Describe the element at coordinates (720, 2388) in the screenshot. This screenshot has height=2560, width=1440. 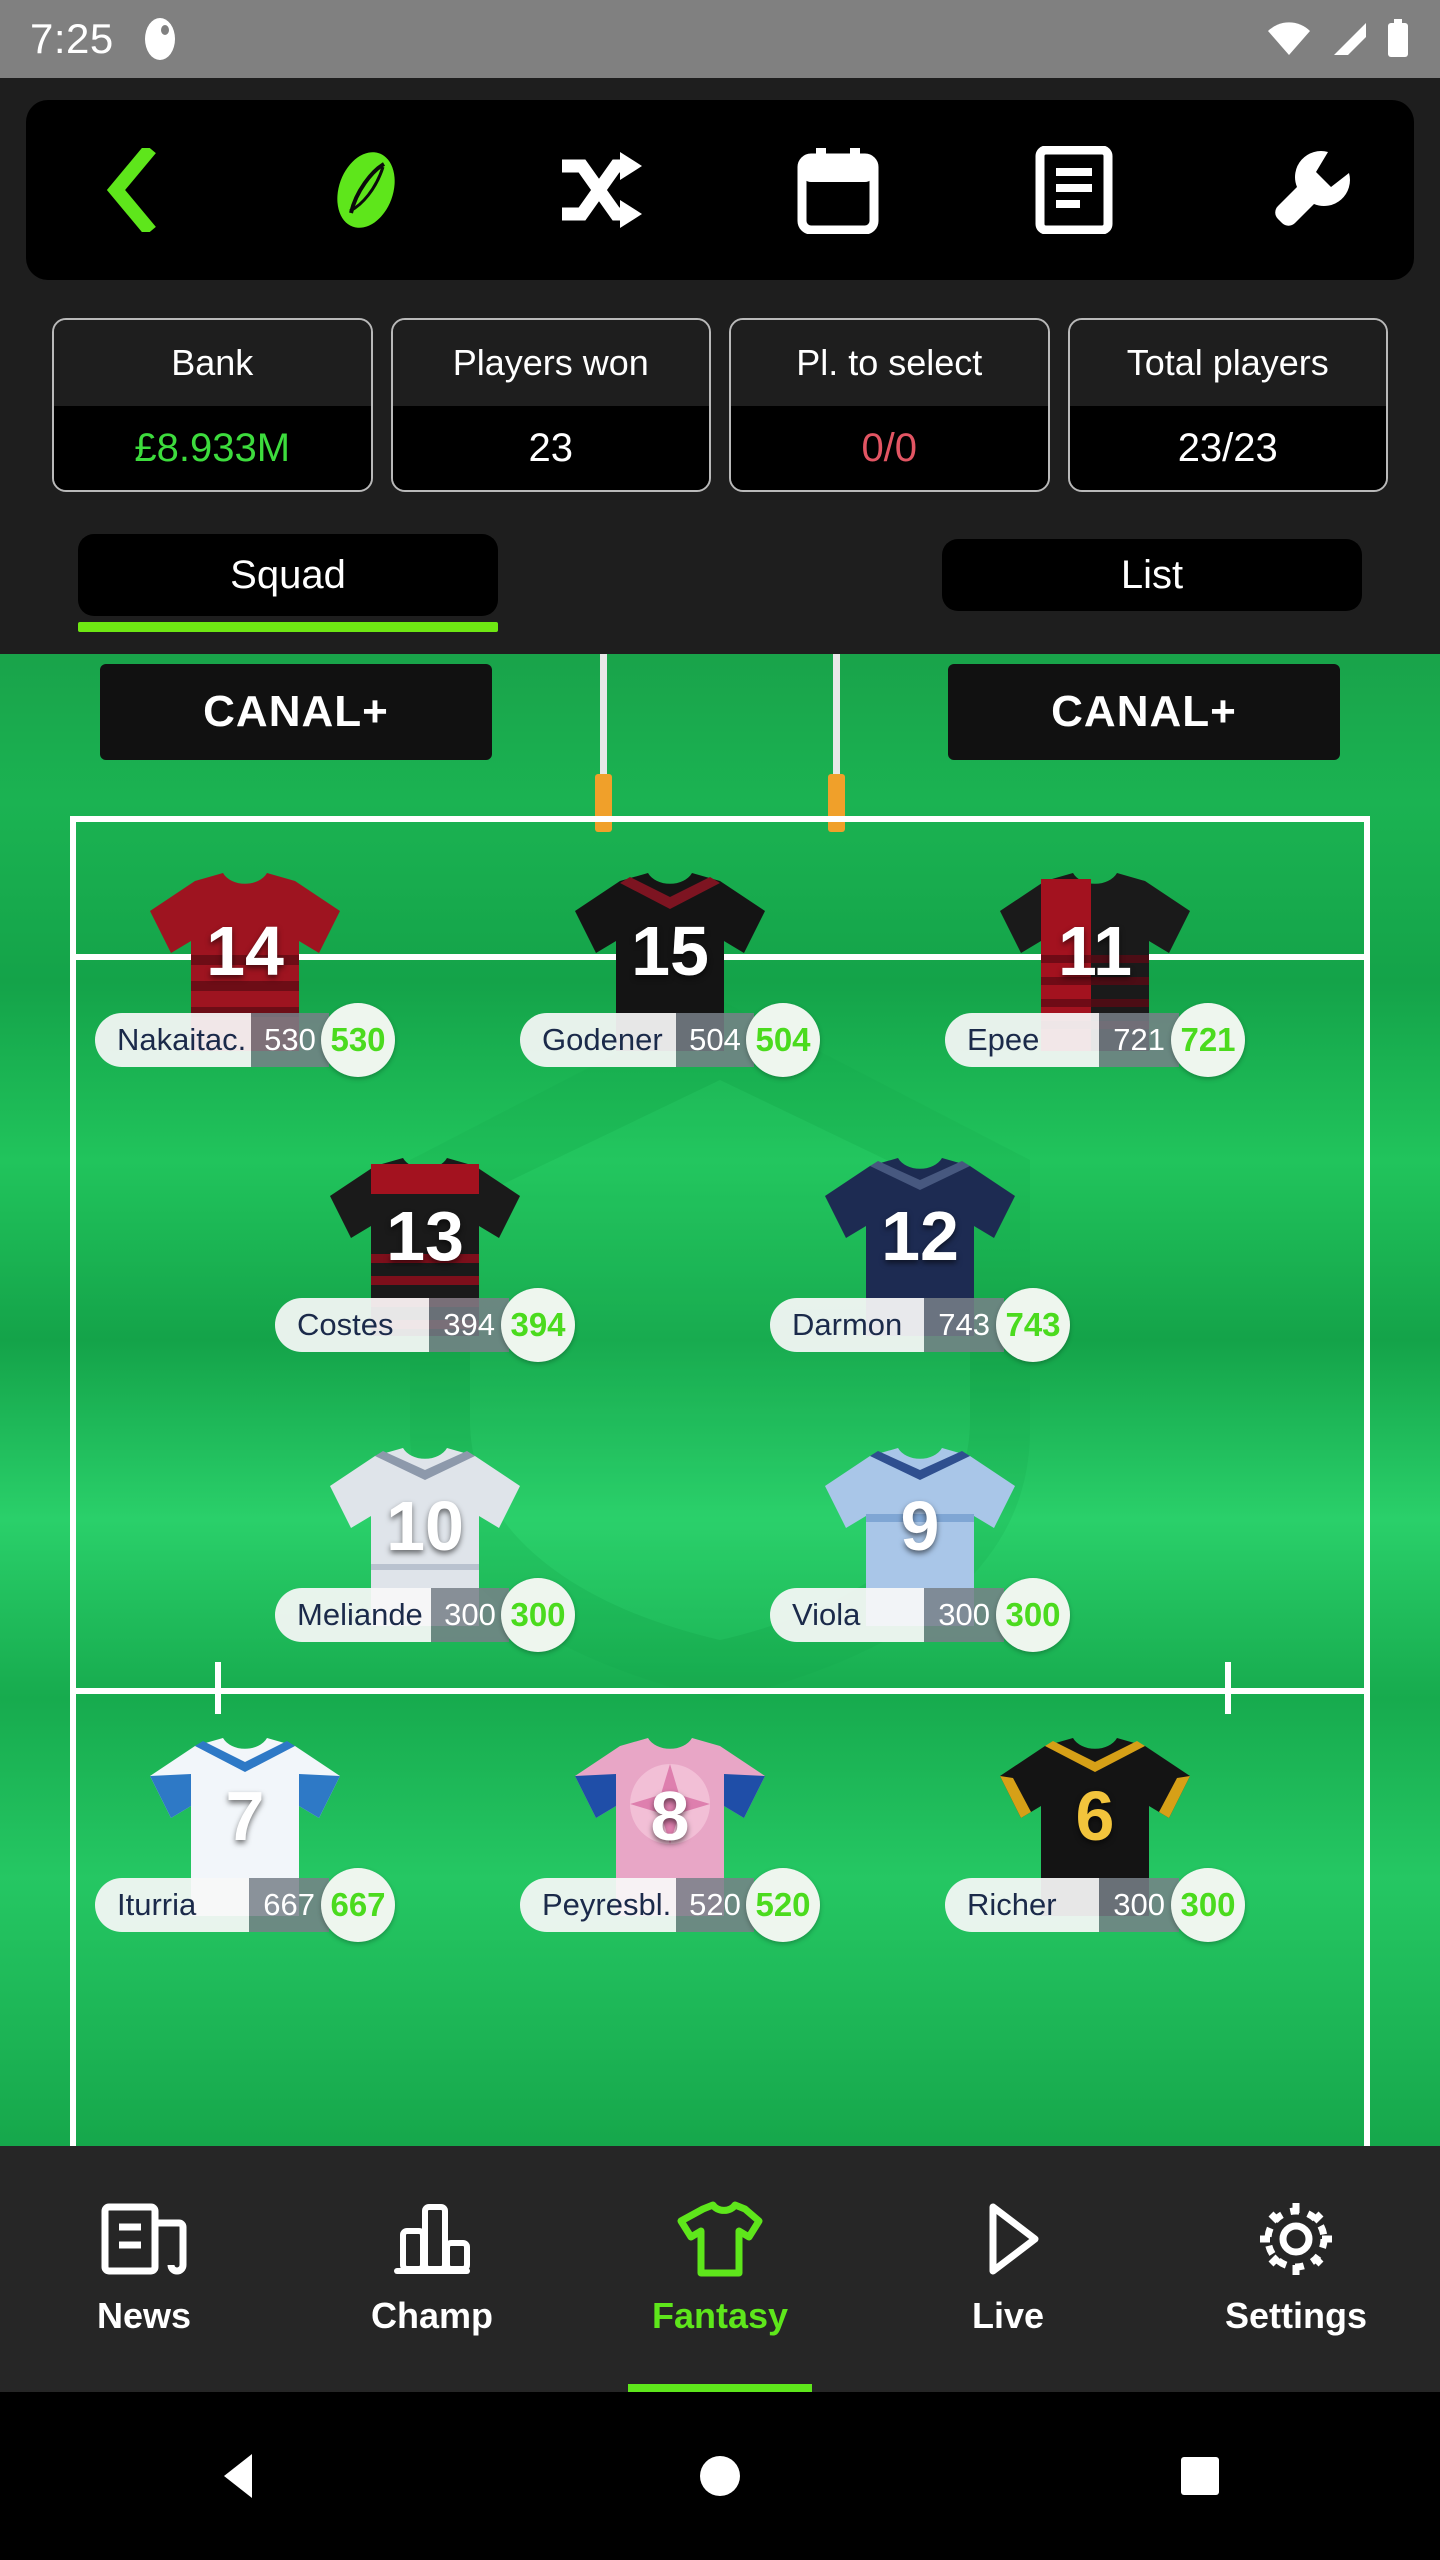
I see `nav-active-indicator` at that location.